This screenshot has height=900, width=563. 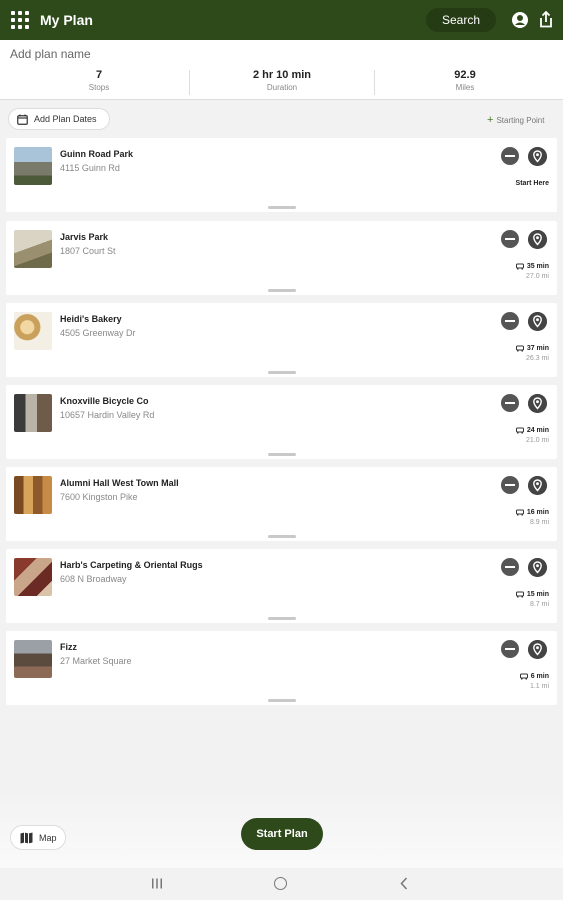 What do you see at coordinates (465, 87) in the screenshot?
I see `stat-label: Miles` at bounding box center [465, 87].